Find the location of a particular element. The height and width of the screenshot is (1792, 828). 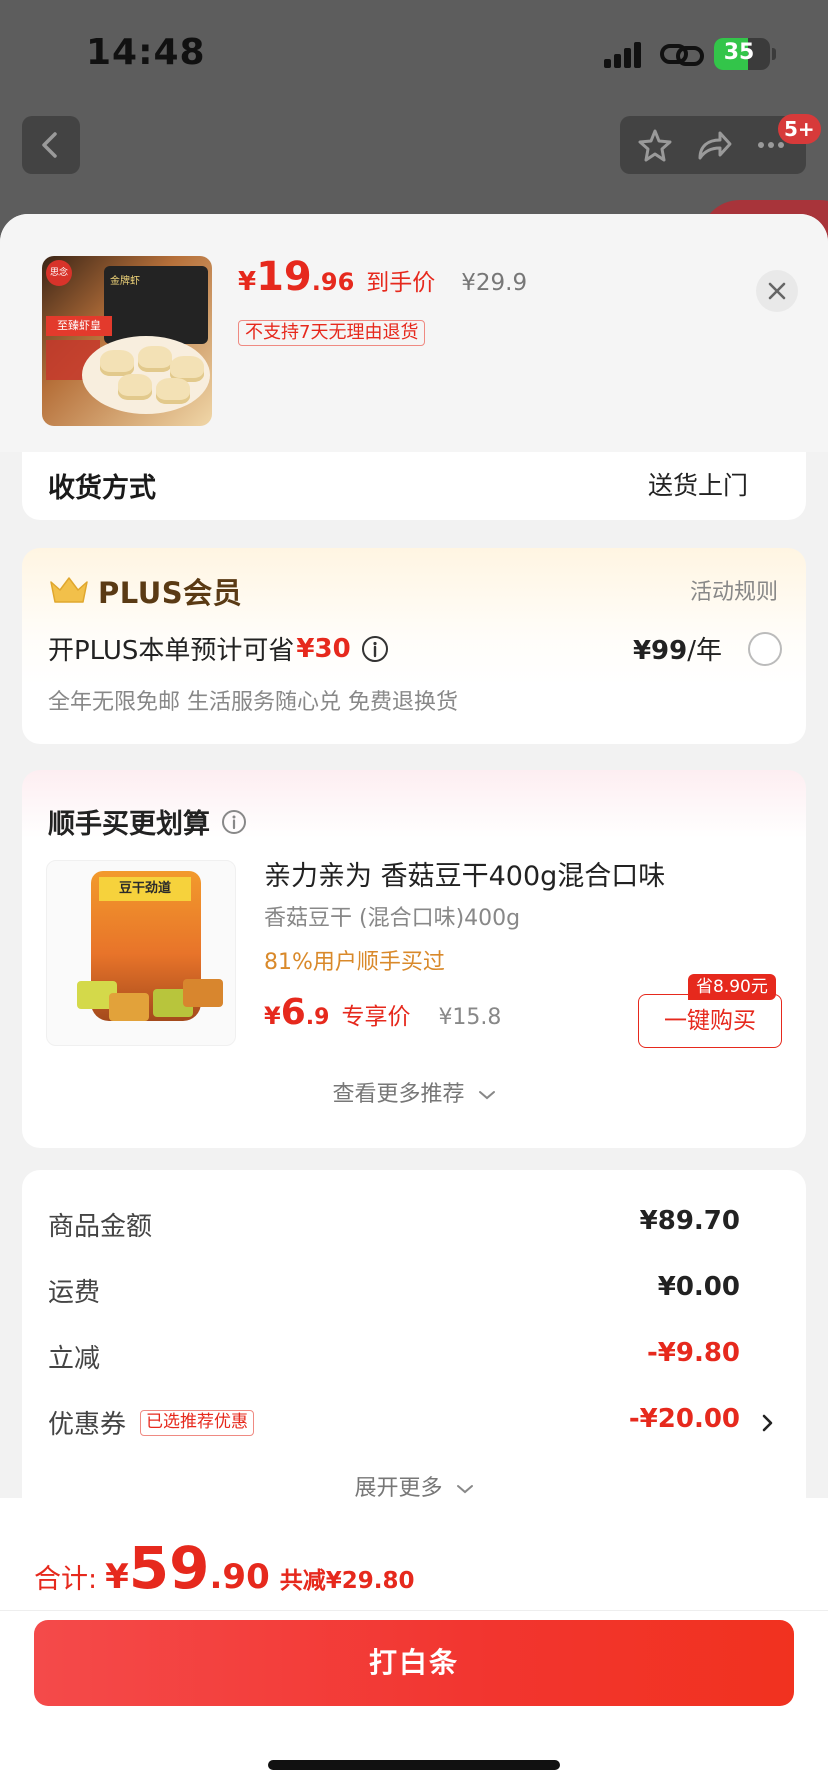

summary-value: ¥89.70 is located at coordinates (689, 1221).